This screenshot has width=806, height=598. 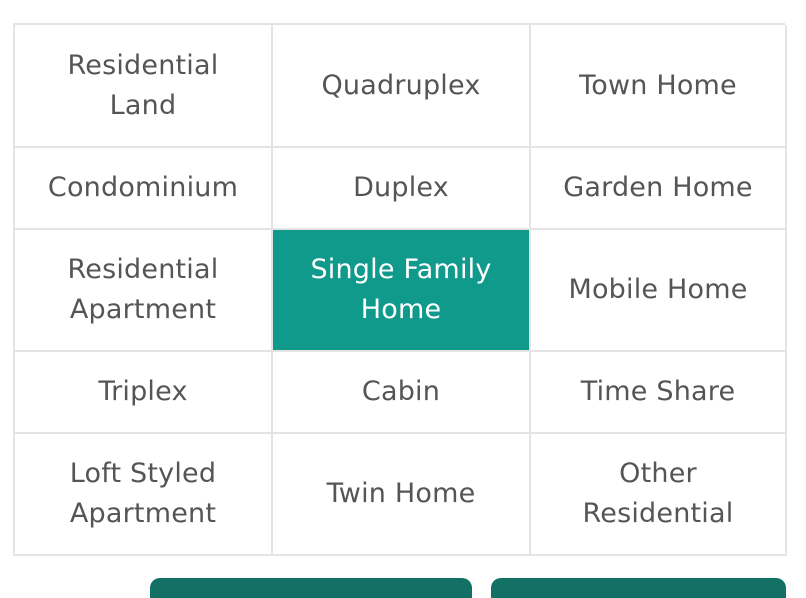 I want to click on option-residential-apartment: Residential Apartment, so click(x=144, y=291).